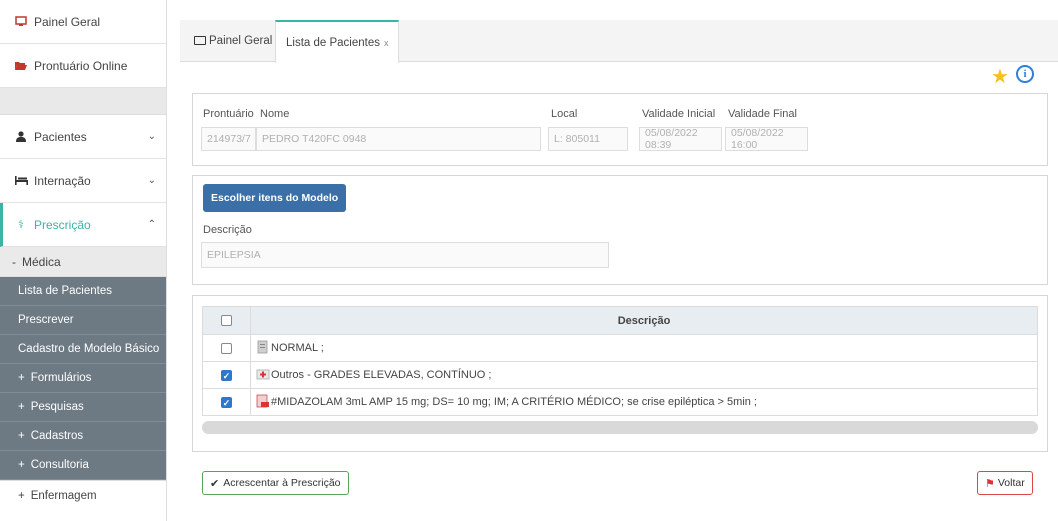 The image size is (1058, 521). I want to click on sidebar-item-painel-geral: Painel Geral, so click(83, 22).